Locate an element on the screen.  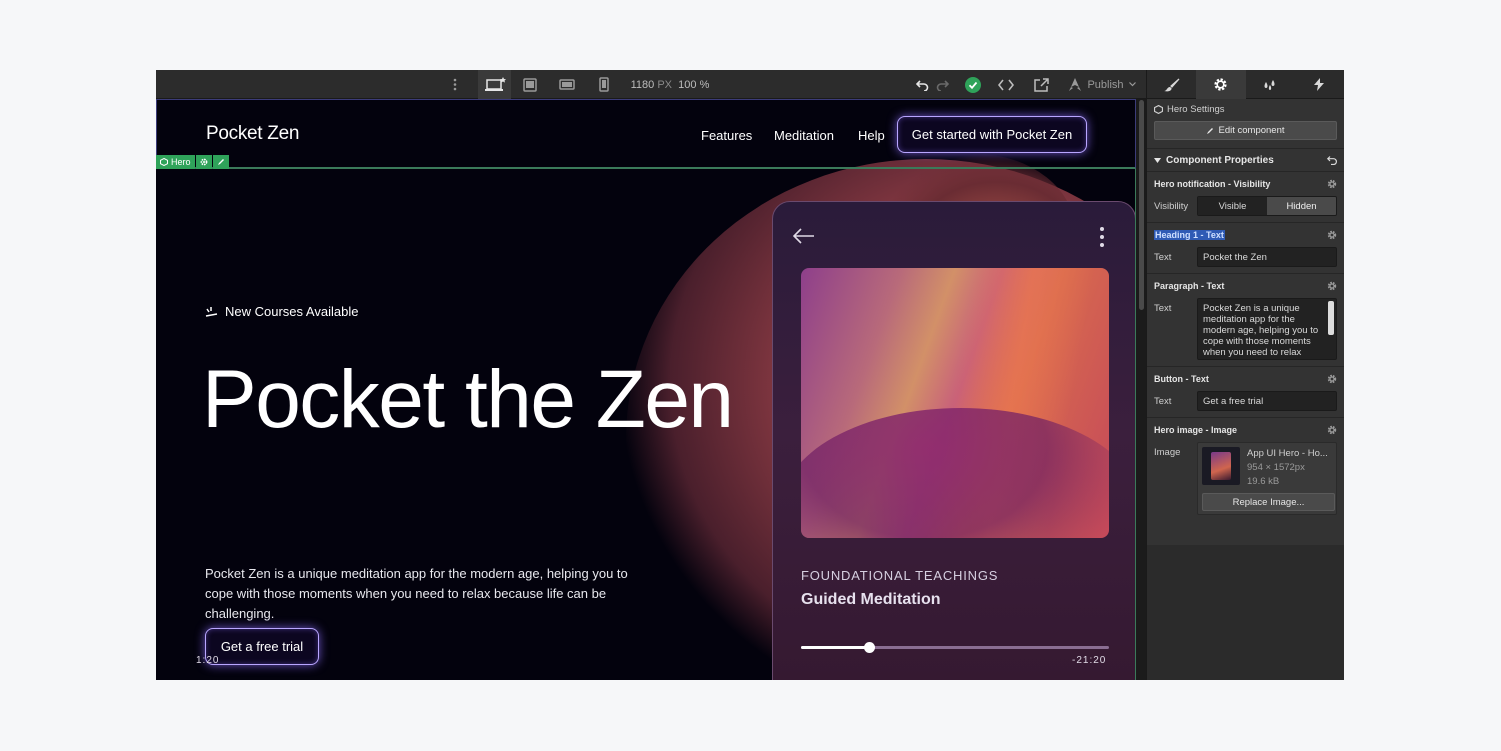
button-section-title: Button - Text is located at coordinates (1181, 379).